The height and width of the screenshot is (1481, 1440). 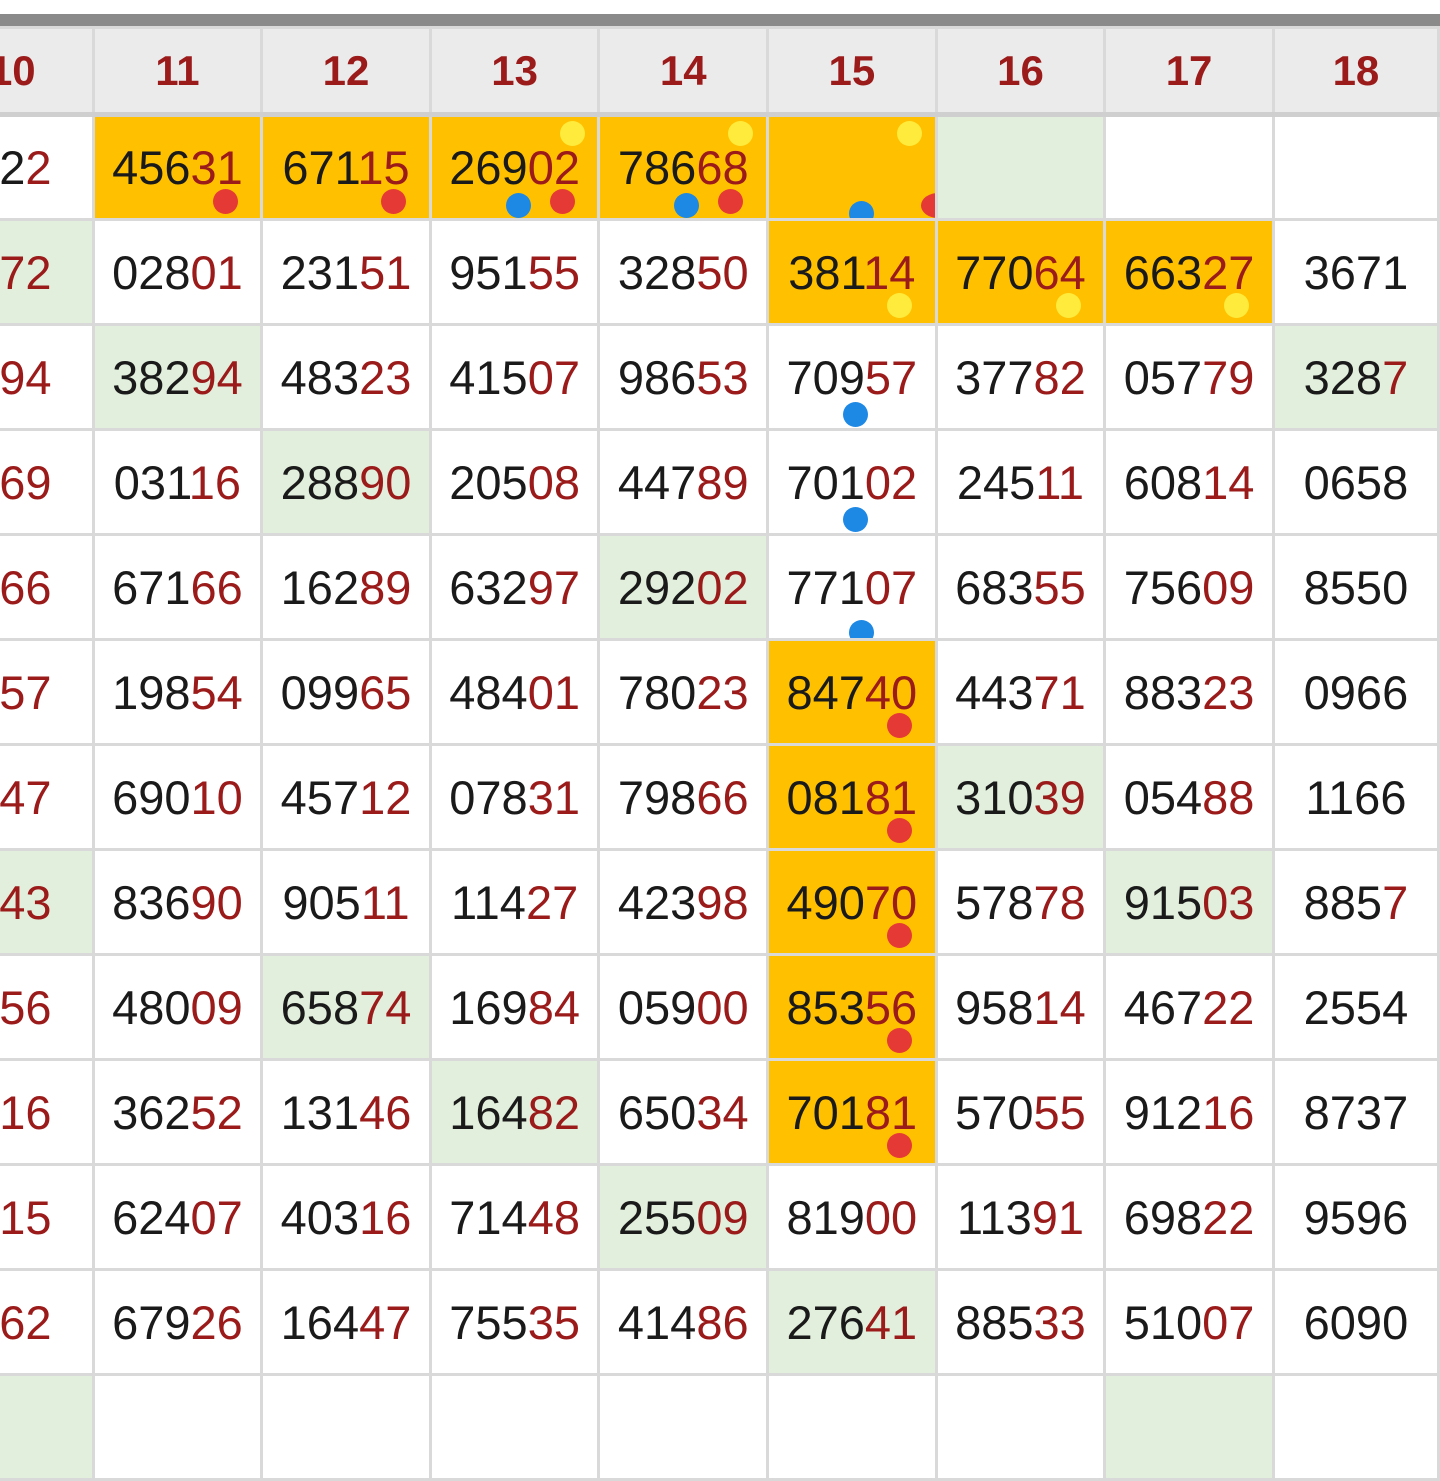 What do you see at coordinates (683, 1112) in the screenshot?
I see `grid-cell: 65034` at bounding box center [683, 1112].